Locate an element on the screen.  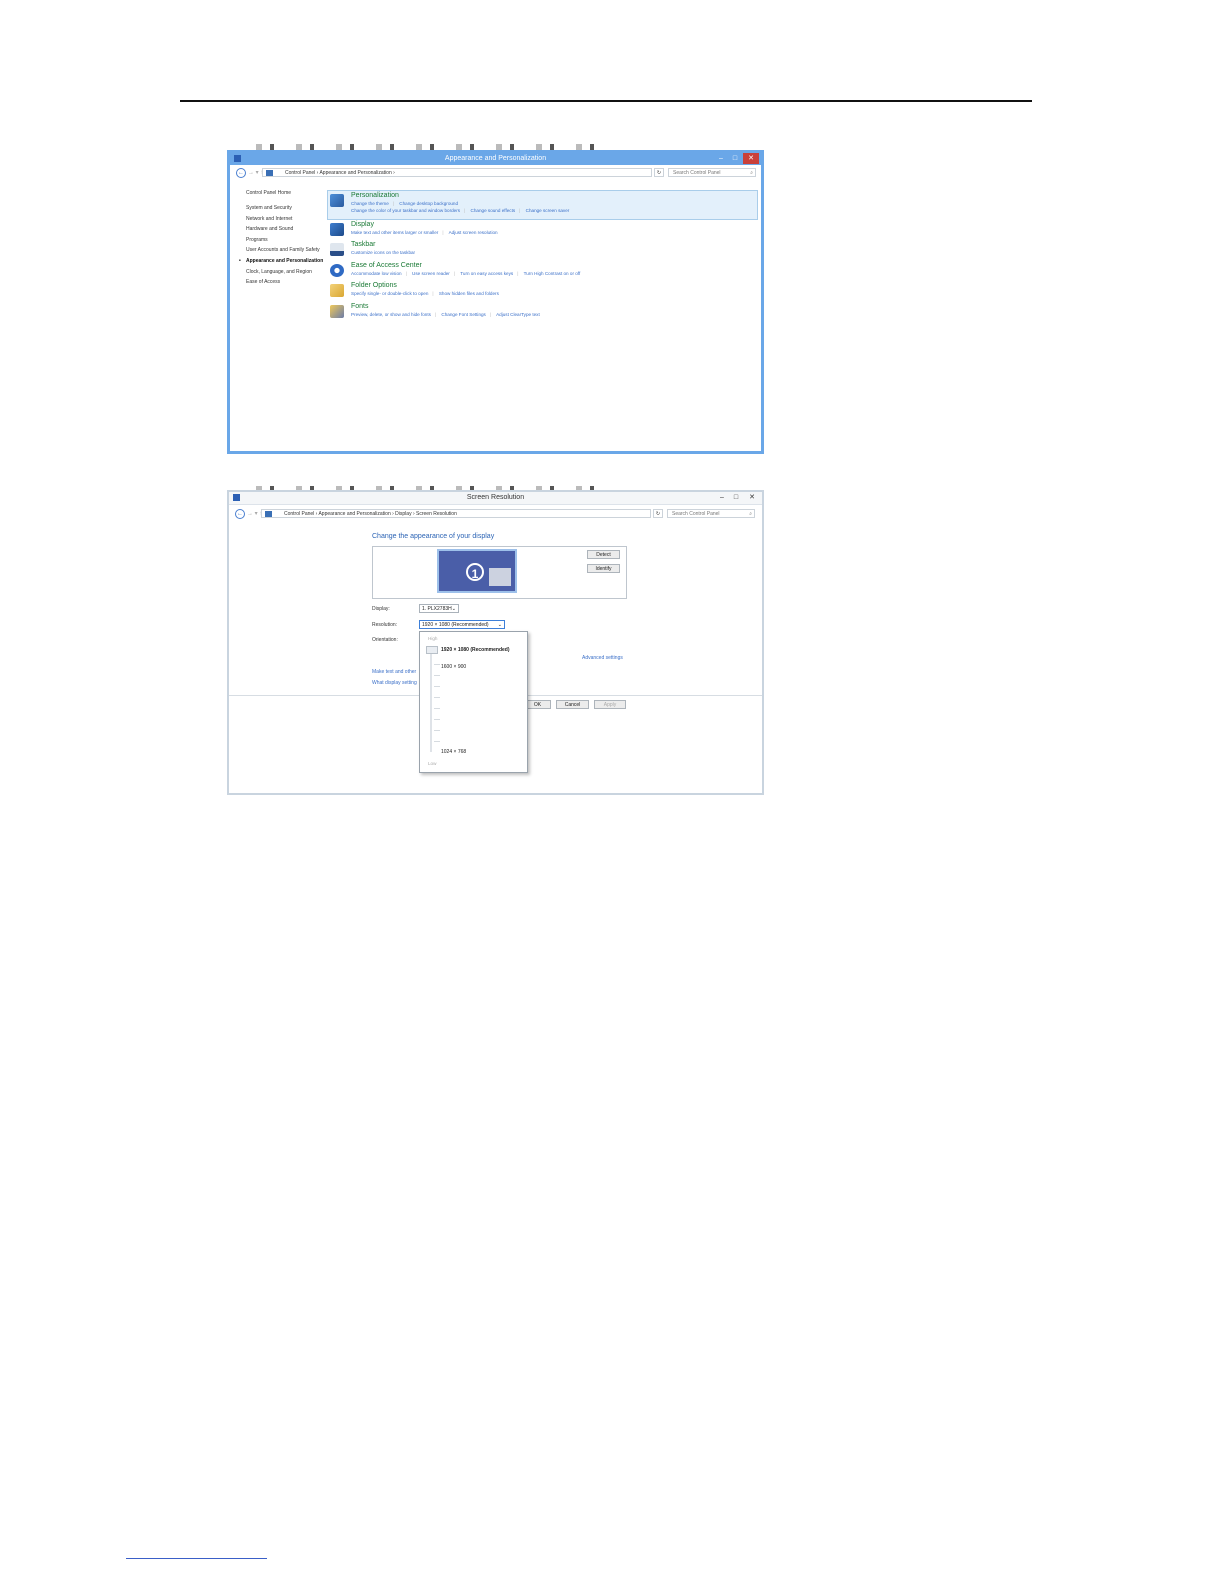
resolution-option: 1024 × 768 is located at coordinates (453, 752).